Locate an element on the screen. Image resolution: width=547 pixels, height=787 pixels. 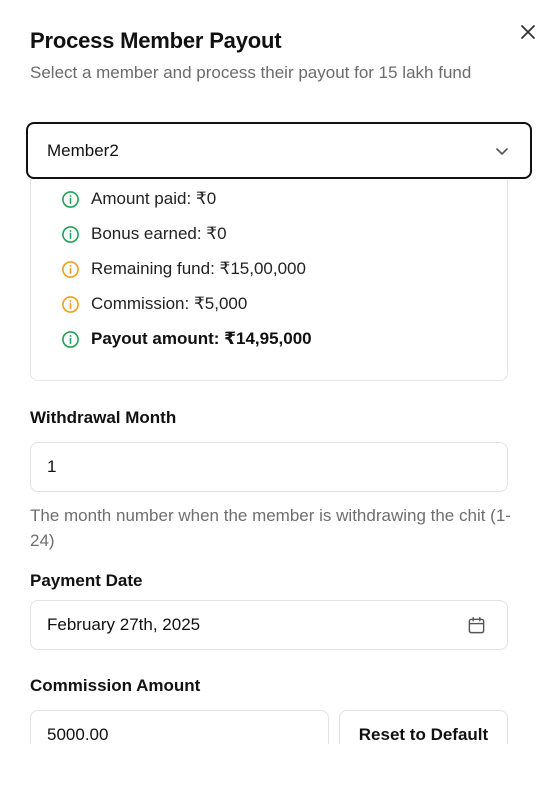
payment-date-value: February 27th, 2025 is located at coordinates (124, 624).